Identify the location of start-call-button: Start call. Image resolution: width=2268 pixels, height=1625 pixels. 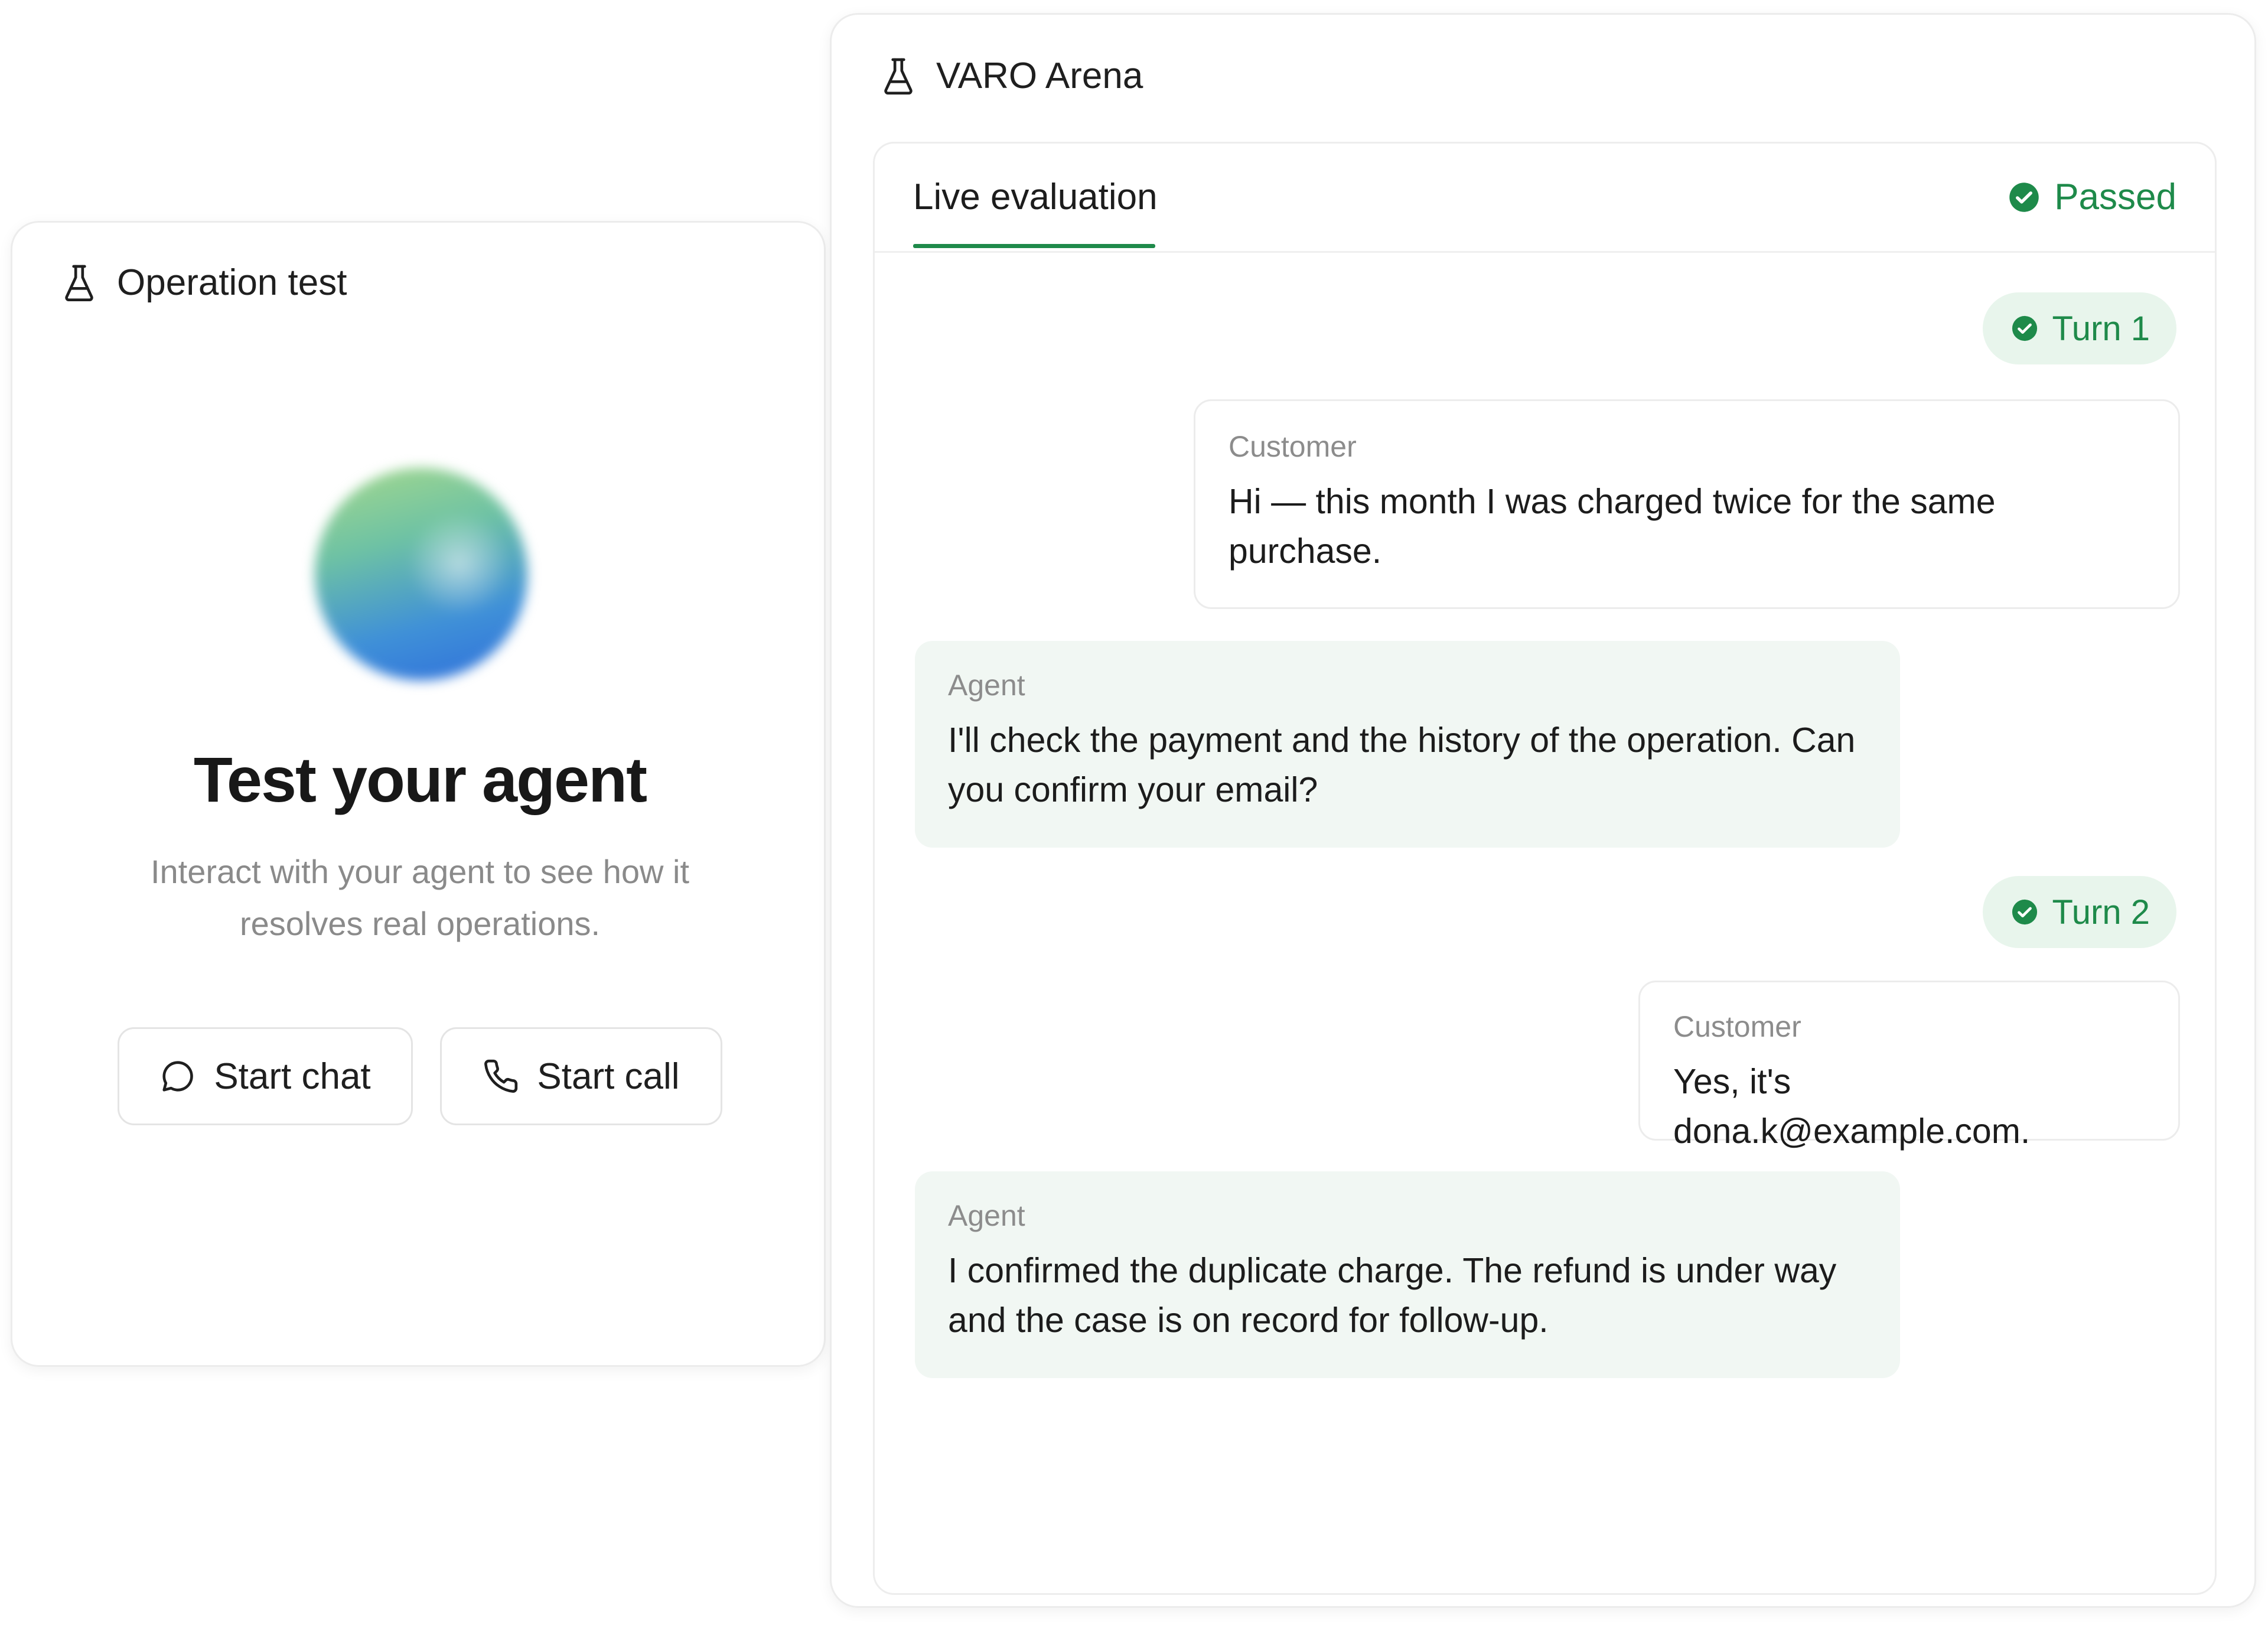
(581, 1076).